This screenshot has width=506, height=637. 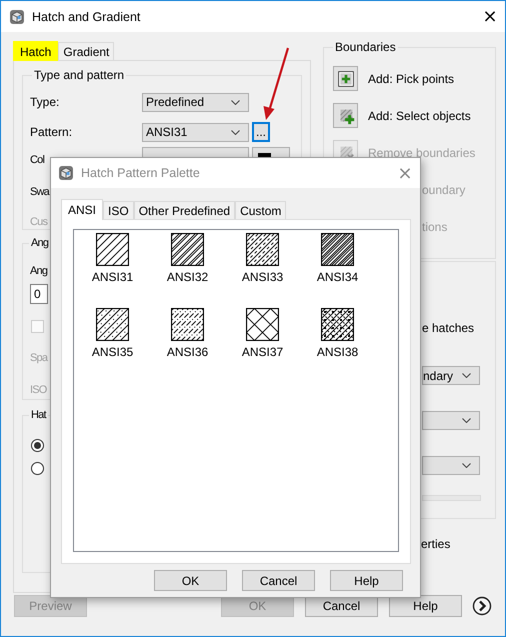 What do you see at coordinates (86, 51) in the screenshot?
I see `tab: Gradient` at bounding box center [86, 51].